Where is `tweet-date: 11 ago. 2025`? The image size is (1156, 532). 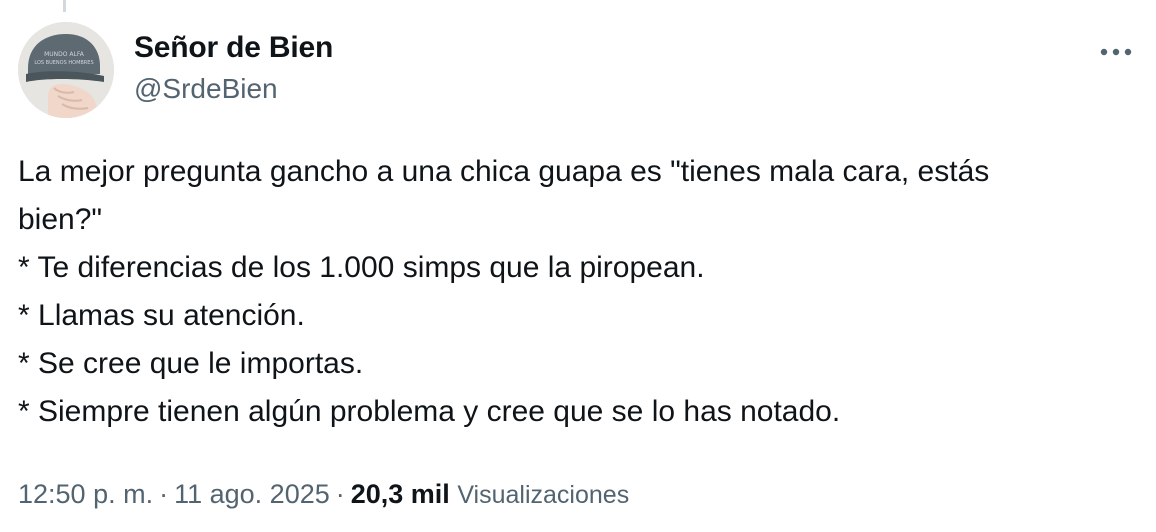
tweet-date: 11 ago. 2025 is located at coordinates (252, 494).